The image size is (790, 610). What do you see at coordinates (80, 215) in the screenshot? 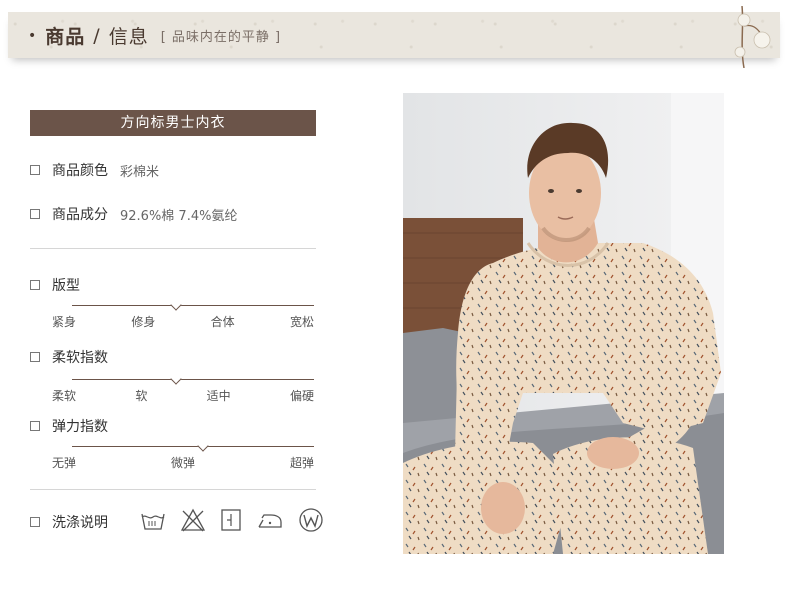
I see `spec-composition-label: 商品成分` at bounding box center [80, 215].